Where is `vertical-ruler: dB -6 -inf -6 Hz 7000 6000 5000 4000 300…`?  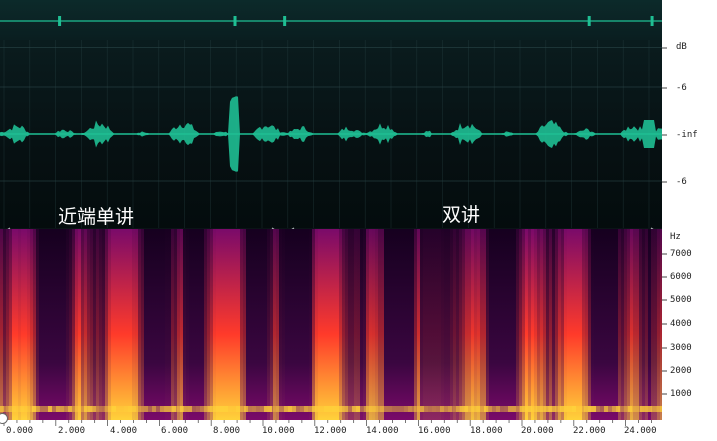 vertical-ruler: dB -6 -inf -6 Hz 7000 6000 5000 4000 300… is located at coordinates (689, 210).